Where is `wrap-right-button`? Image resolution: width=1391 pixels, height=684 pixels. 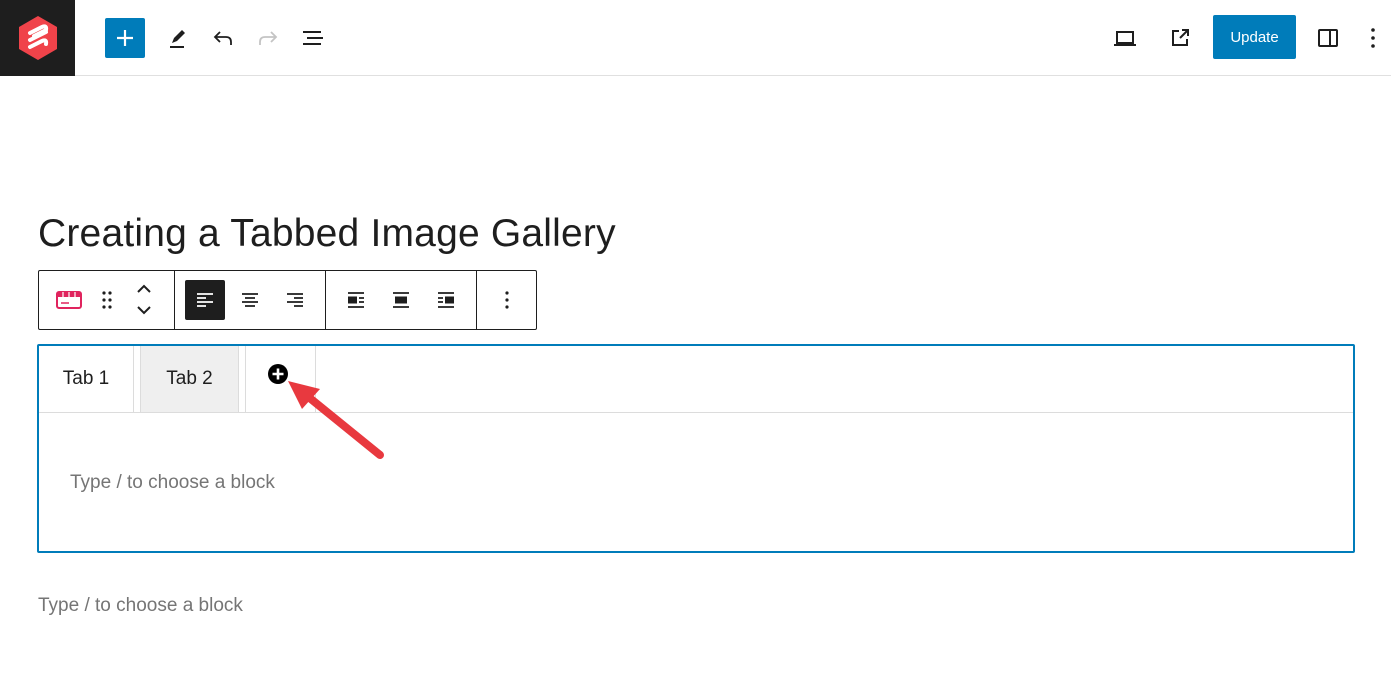 wrap-right-button is located at coordinates (446, 300).